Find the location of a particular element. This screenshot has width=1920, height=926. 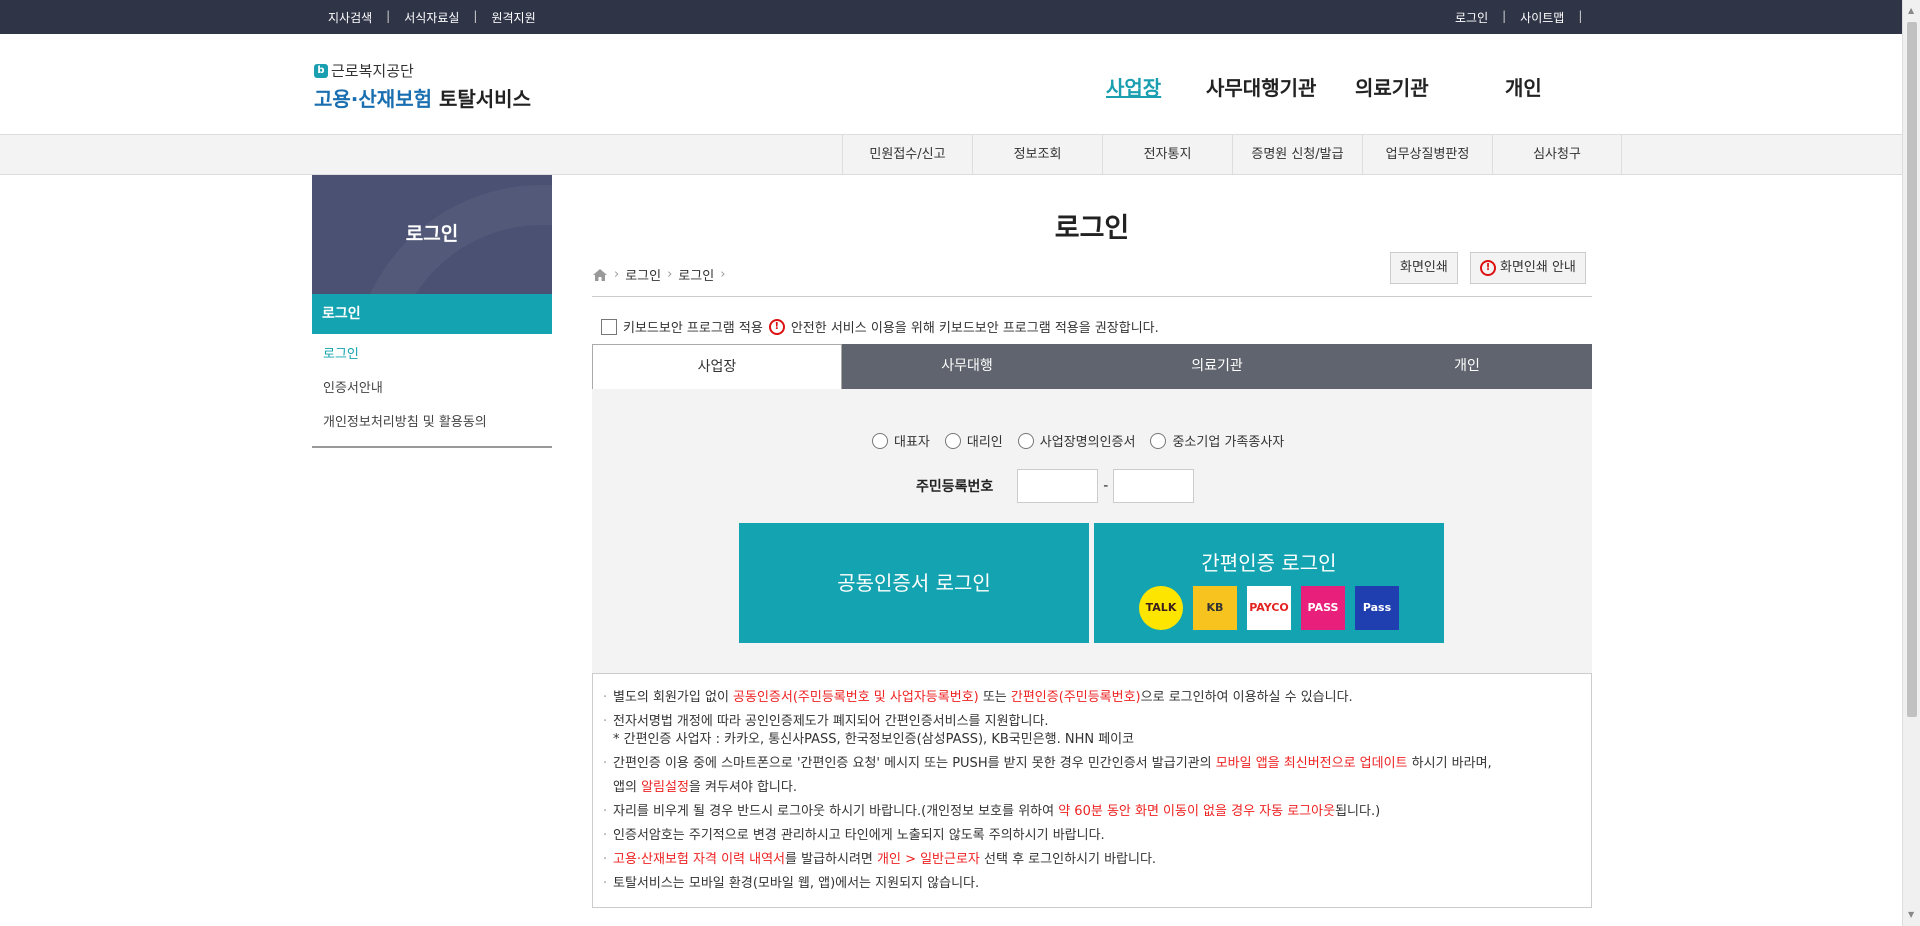

subnav-disease: 업무상질병판정 is located at coordinates (1427, 155).